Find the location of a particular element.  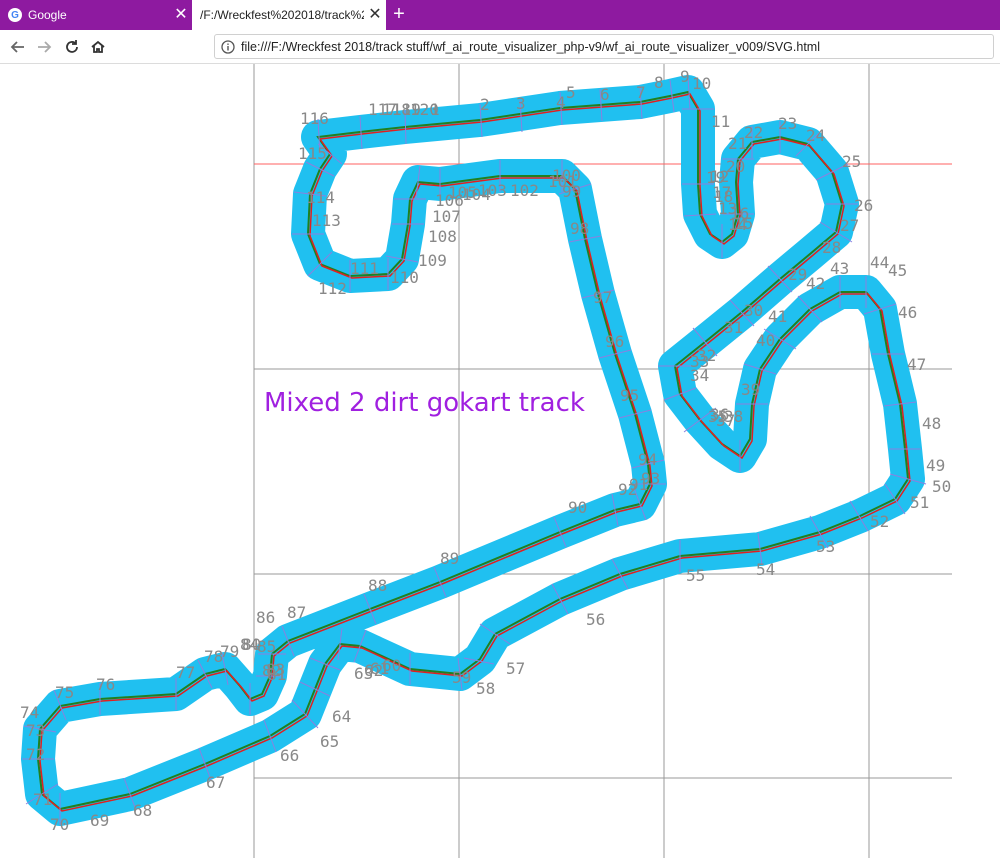

waypoint-label: 29 is located at coordinates (797, 274).